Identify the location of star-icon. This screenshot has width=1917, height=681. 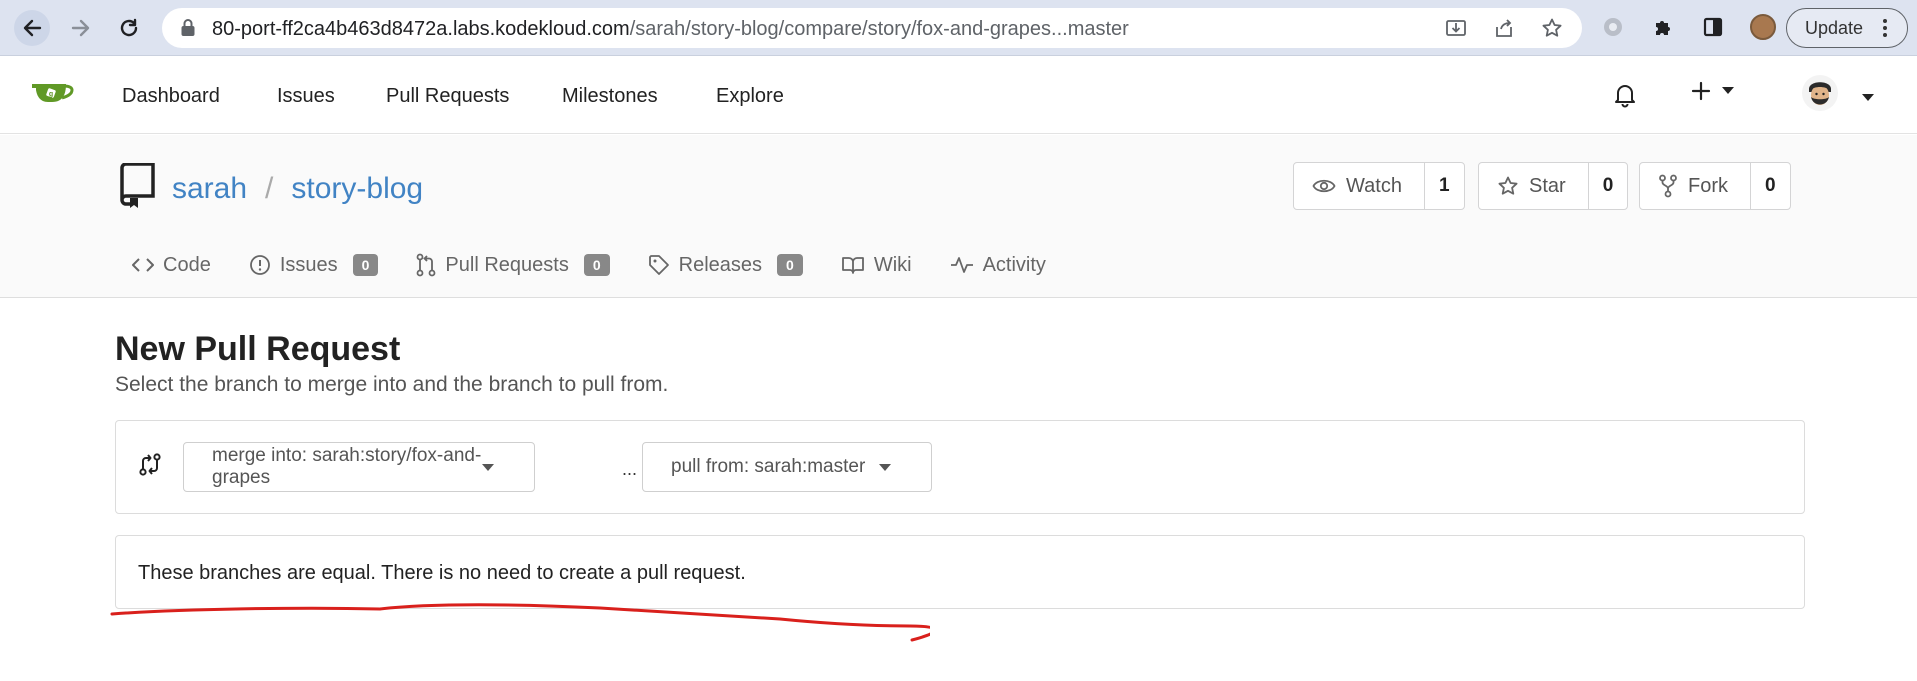
(1508, 185).